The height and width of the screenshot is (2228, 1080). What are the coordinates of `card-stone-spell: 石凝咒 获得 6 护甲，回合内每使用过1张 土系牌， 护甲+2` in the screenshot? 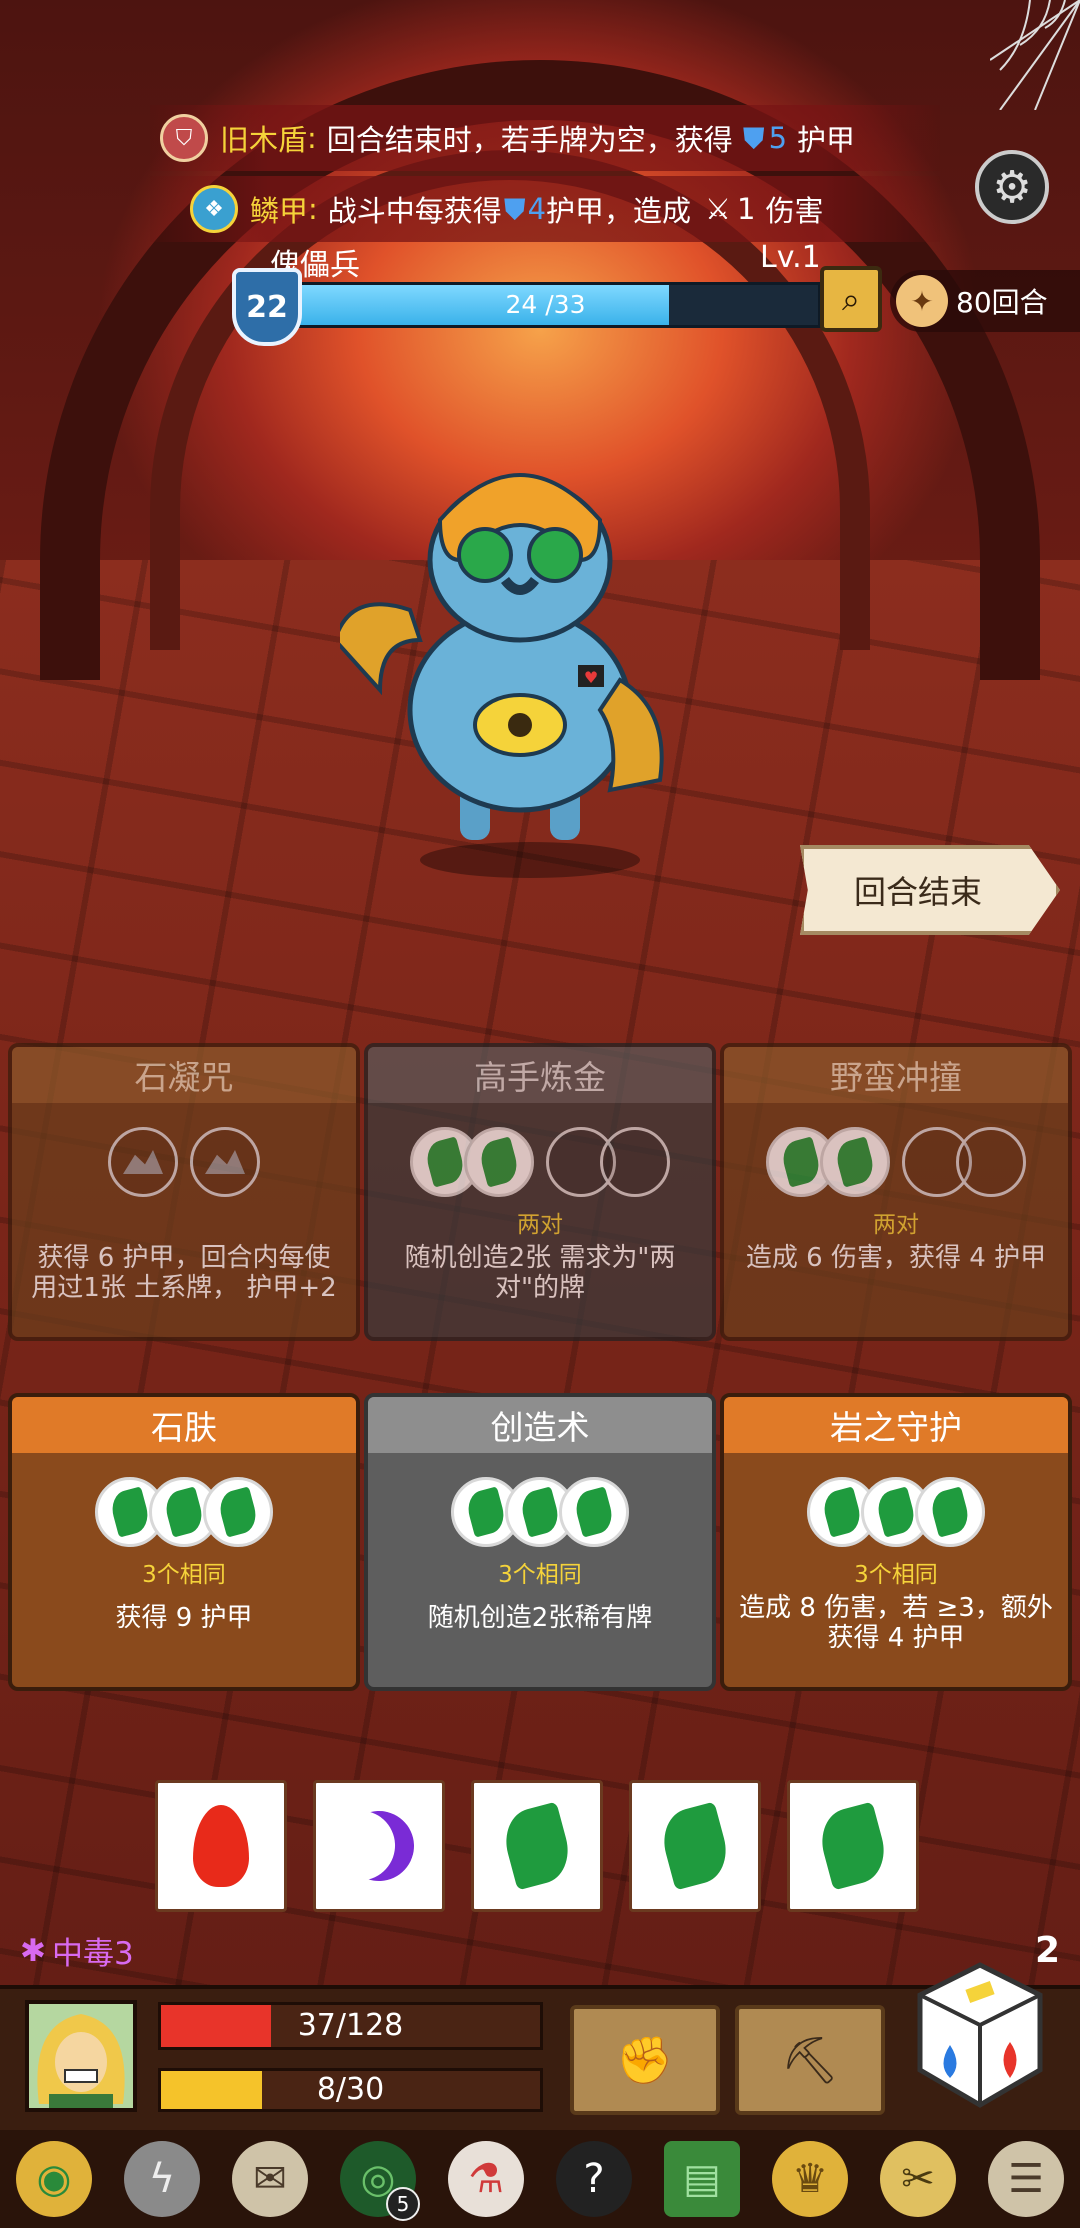 It's located at (184, 1192).